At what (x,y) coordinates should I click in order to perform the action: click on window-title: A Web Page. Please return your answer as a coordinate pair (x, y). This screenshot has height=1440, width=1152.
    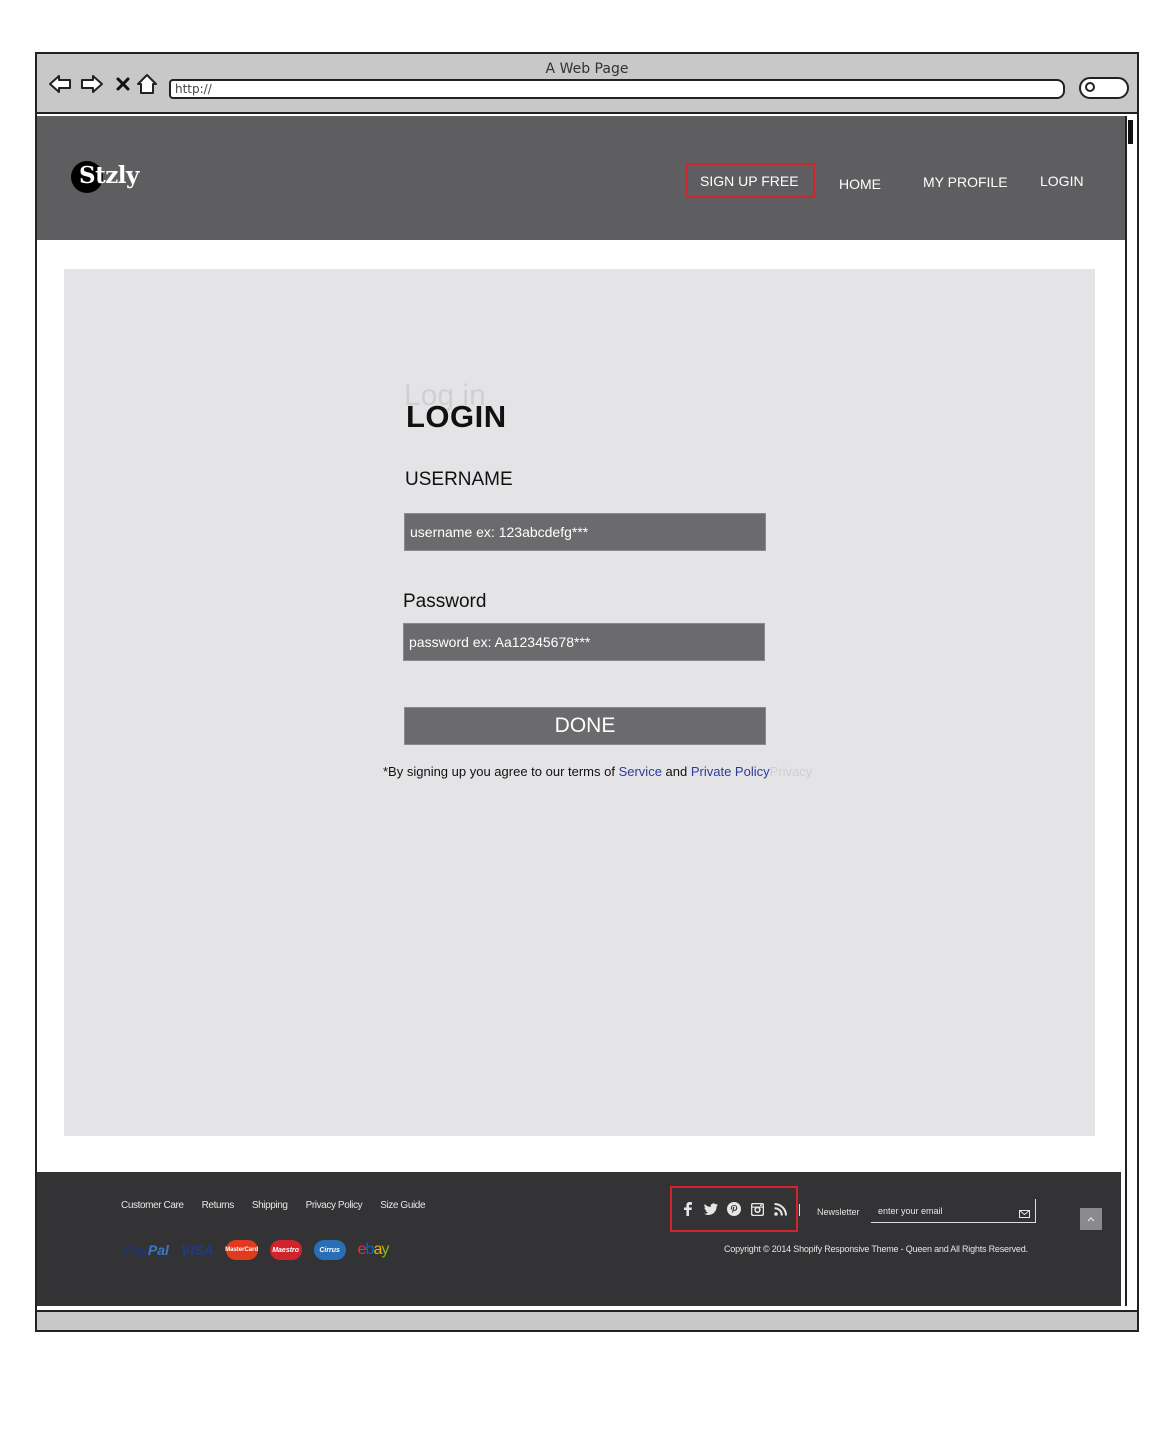
    Looking at the image, I should click on (587, 69).